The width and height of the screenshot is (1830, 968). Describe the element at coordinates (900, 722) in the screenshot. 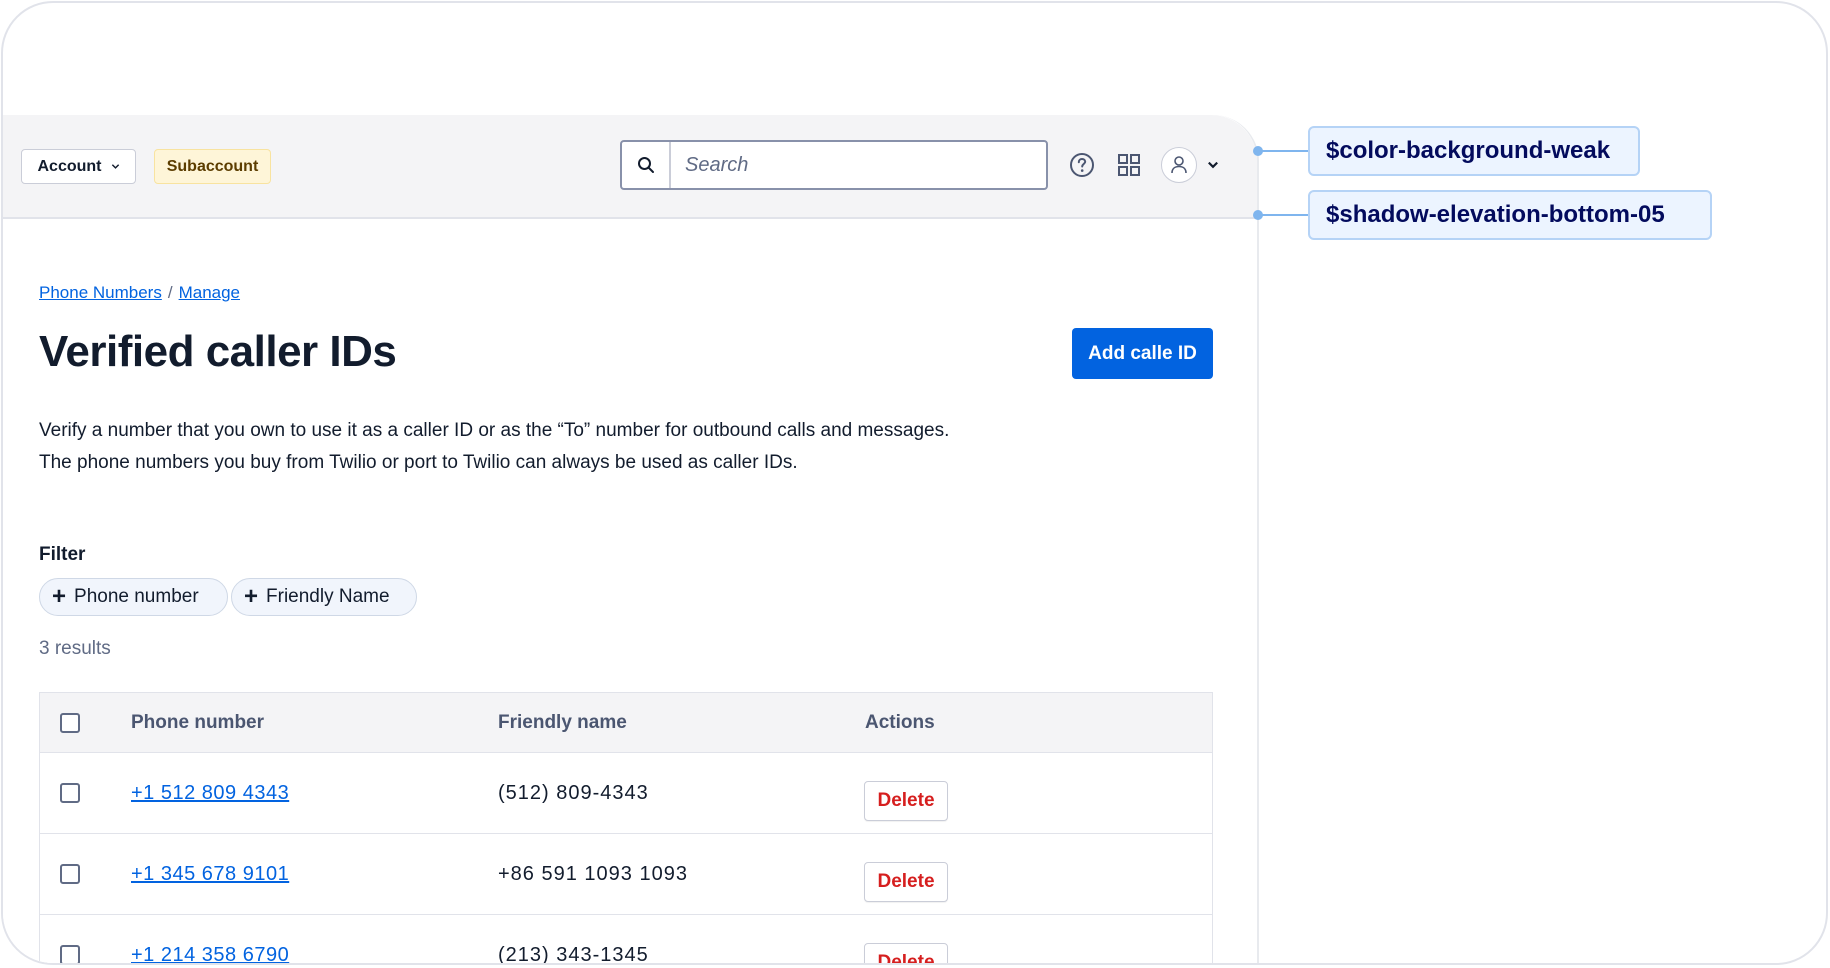

I see `column-header-actions: Actions` at that location.